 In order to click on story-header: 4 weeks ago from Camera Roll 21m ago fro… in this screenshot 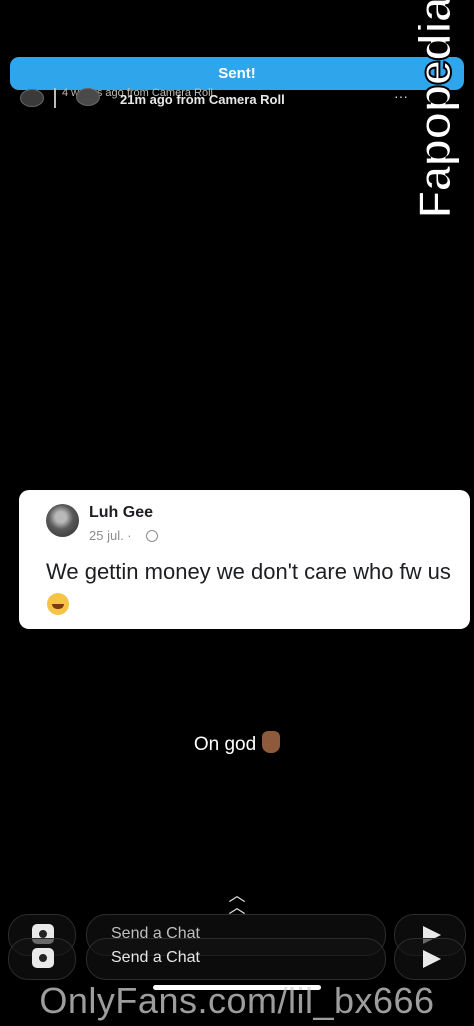, I will do `click(214, 98)`.